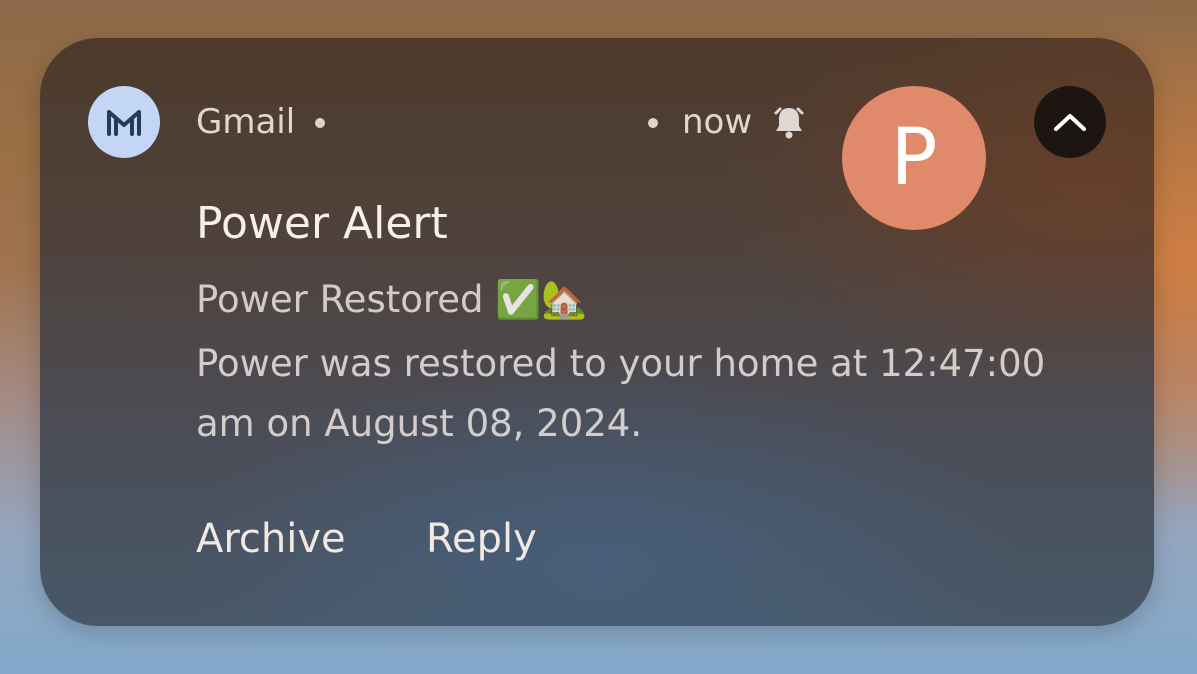 The width and height of the screenshot is (1197, 674). Describe the element at coordinates (322, 223) in the screenshot. I see `notification-title: Power Alert` at that location.